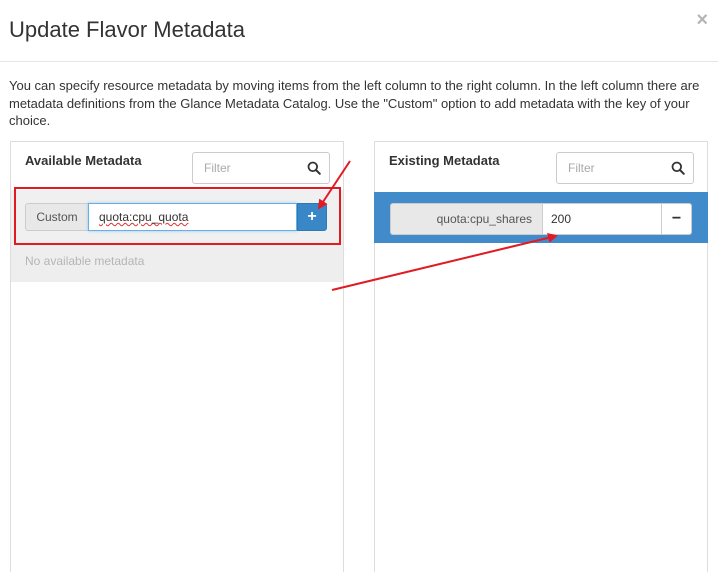  What do you see at coordinates (144, 217) in the screenshot?
I see `custom-key-value: quota:cpu_quota` at bounding box center [144, 217].